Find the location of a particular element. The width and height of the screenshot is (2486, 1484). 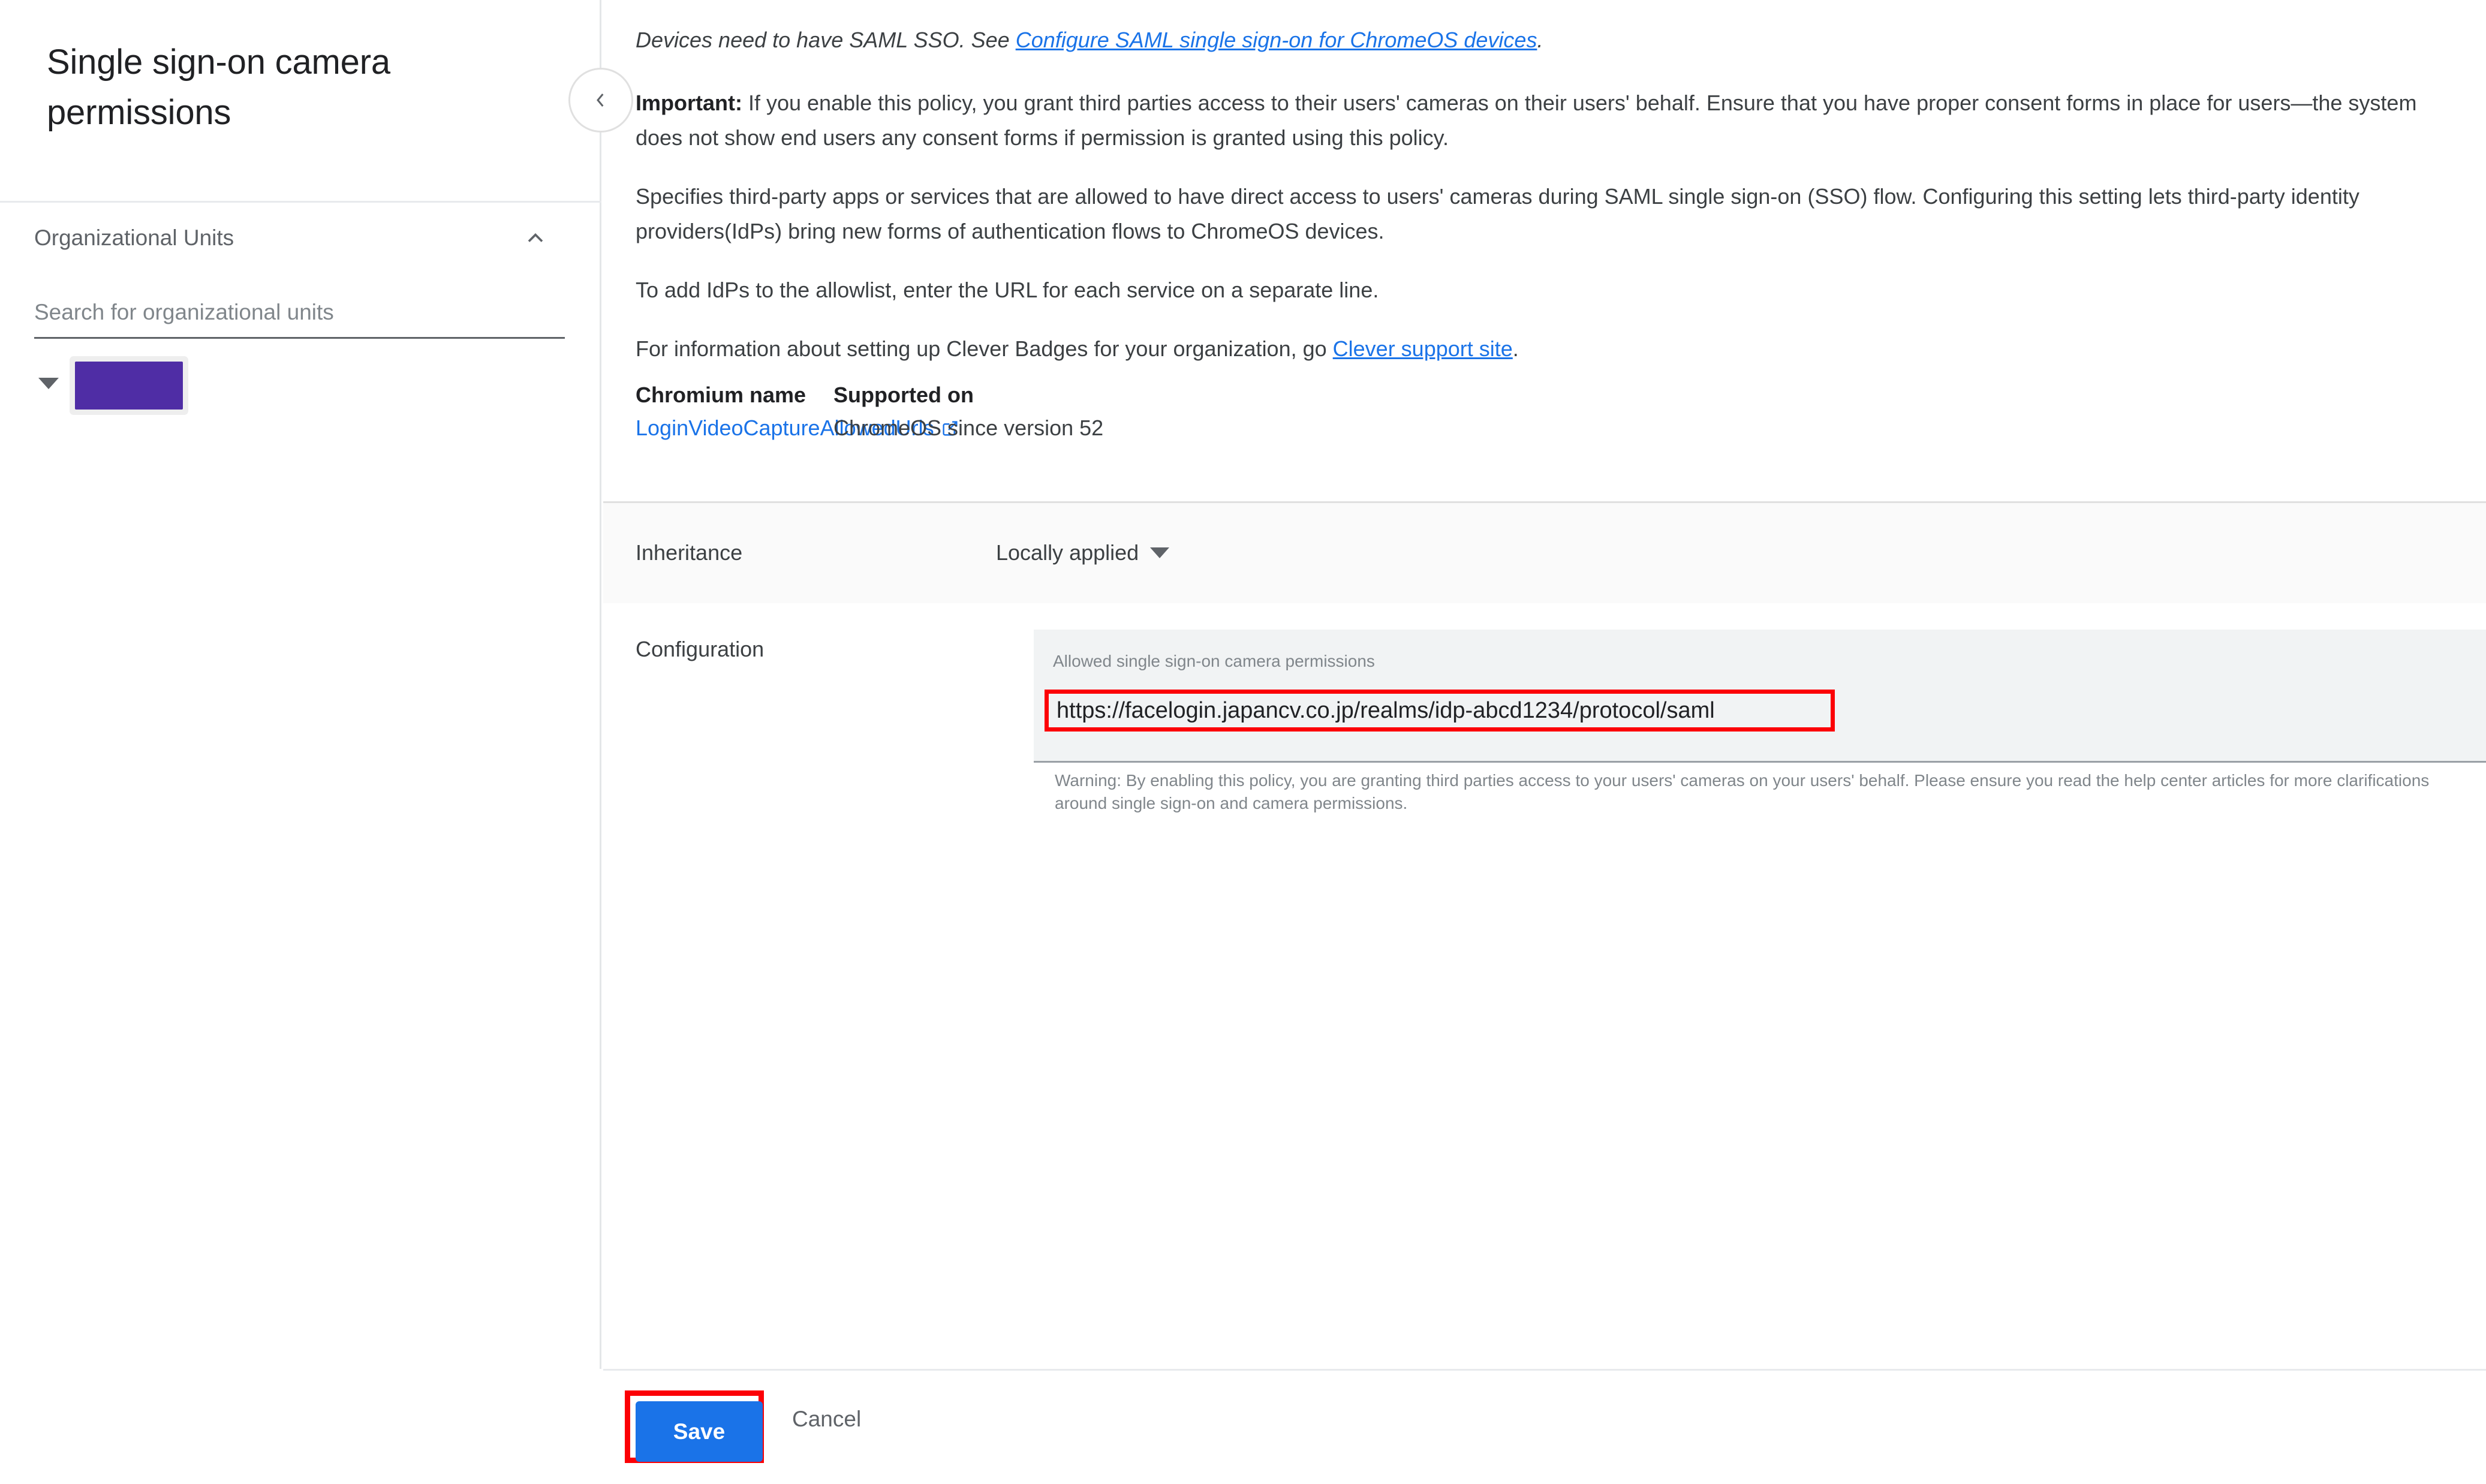

saml-note-prefix: Devices need to have SAML SSO. See is located at coordinates (826, 40).